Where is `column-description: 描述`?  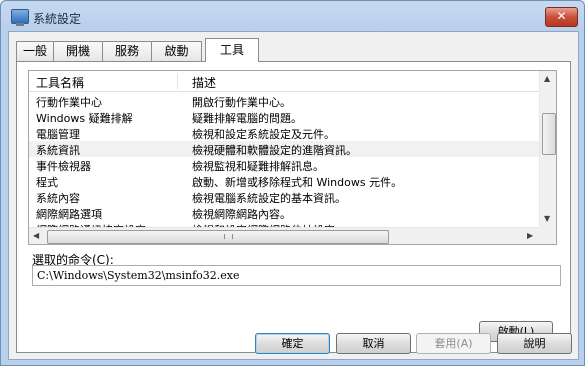
column-description: 描述 is located at coordinates (204, 82).